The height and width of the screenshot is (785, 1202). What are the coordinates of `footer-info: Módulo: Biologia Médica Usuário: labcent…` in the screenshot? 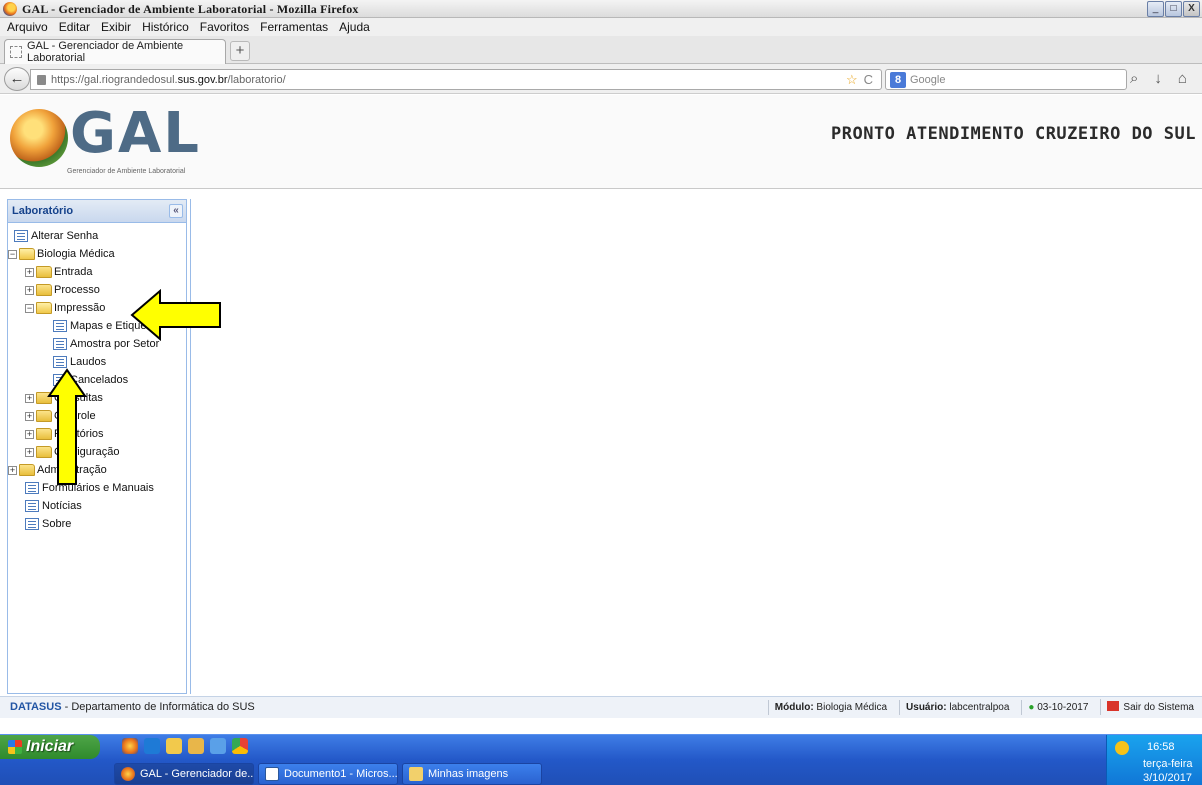 It's located at (983, 707).